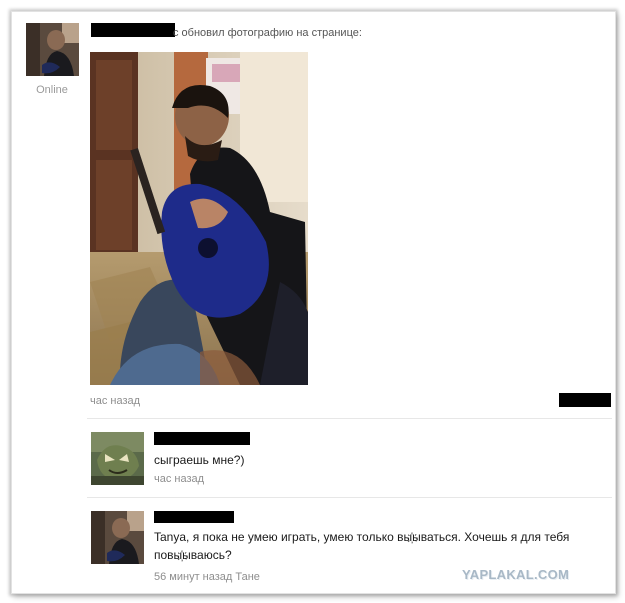  Describe the element at coordinates (267, 33) in the screenshot. I see `post-header-text: с обновил фотографию на странице:` at that location.